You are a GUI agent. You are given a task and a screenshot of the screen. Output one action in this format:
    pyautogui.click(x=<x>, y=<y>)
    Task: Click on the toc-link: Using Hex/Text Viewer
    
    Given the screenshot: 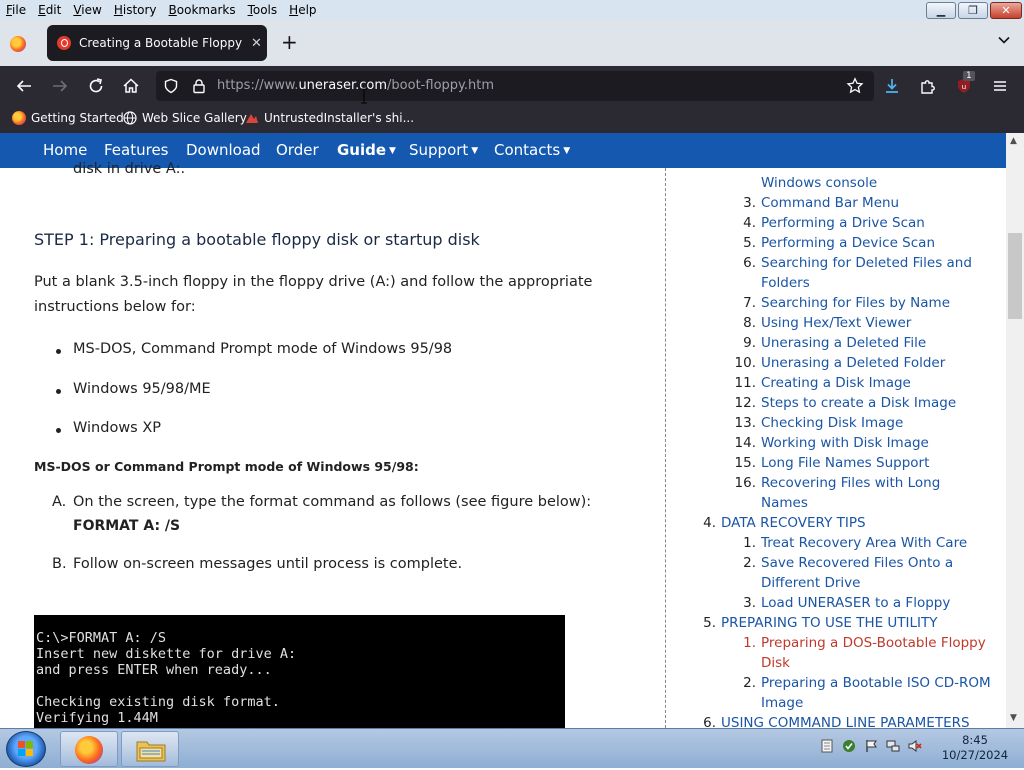 What is the action you would take?
    pyautogui.click(x=836, y=323)
    